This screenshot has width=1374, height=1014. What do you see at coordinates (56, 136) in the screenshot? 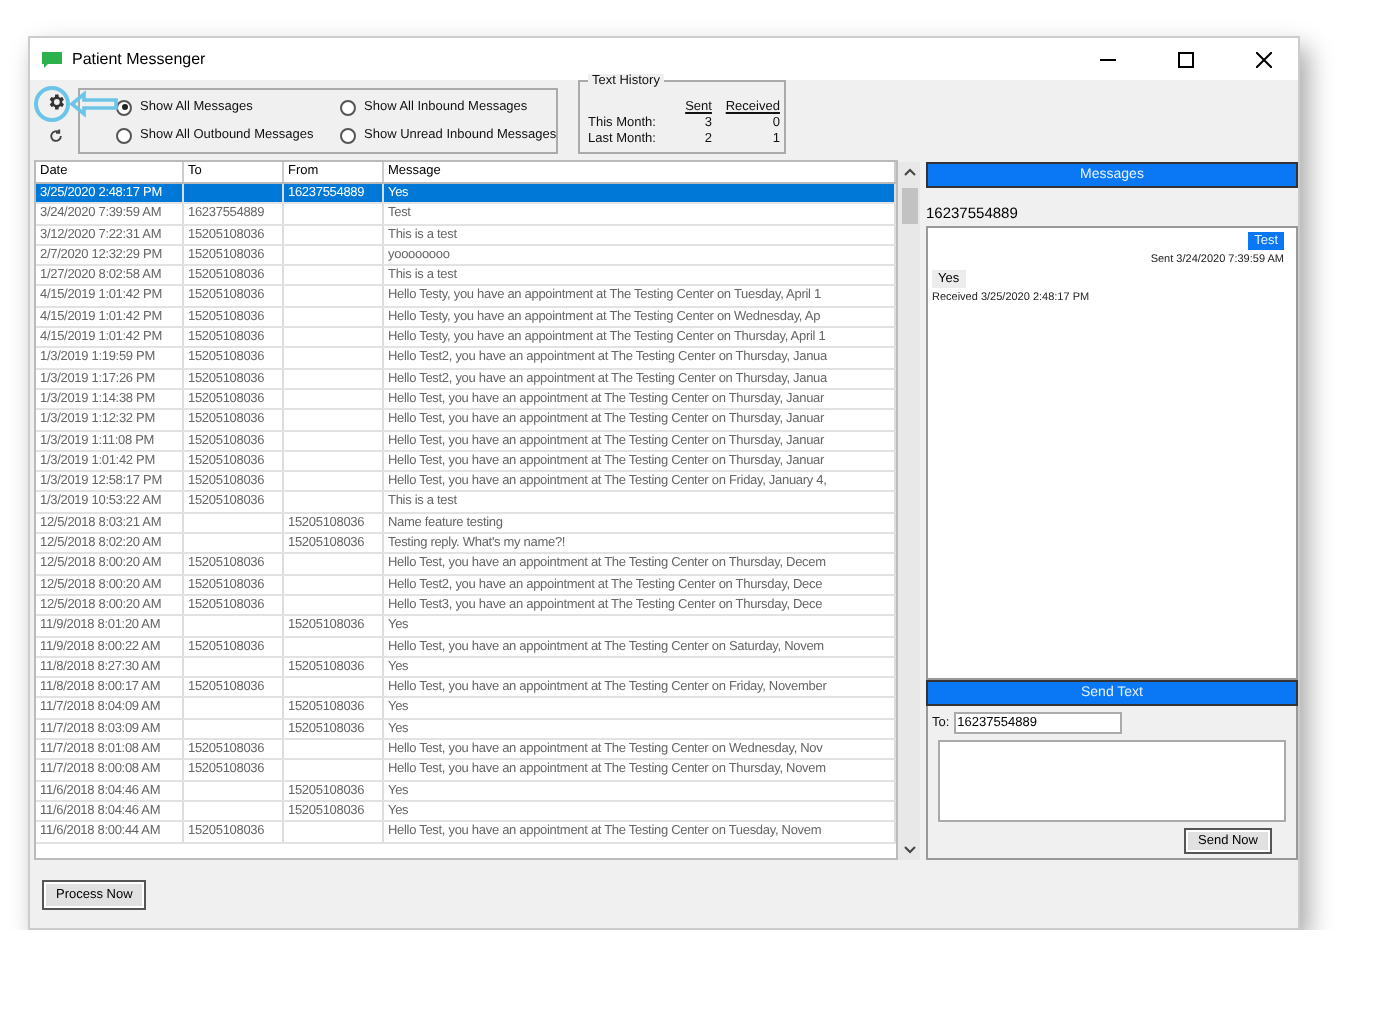
I see `refresh-icon` at bounding box center [56, 136].